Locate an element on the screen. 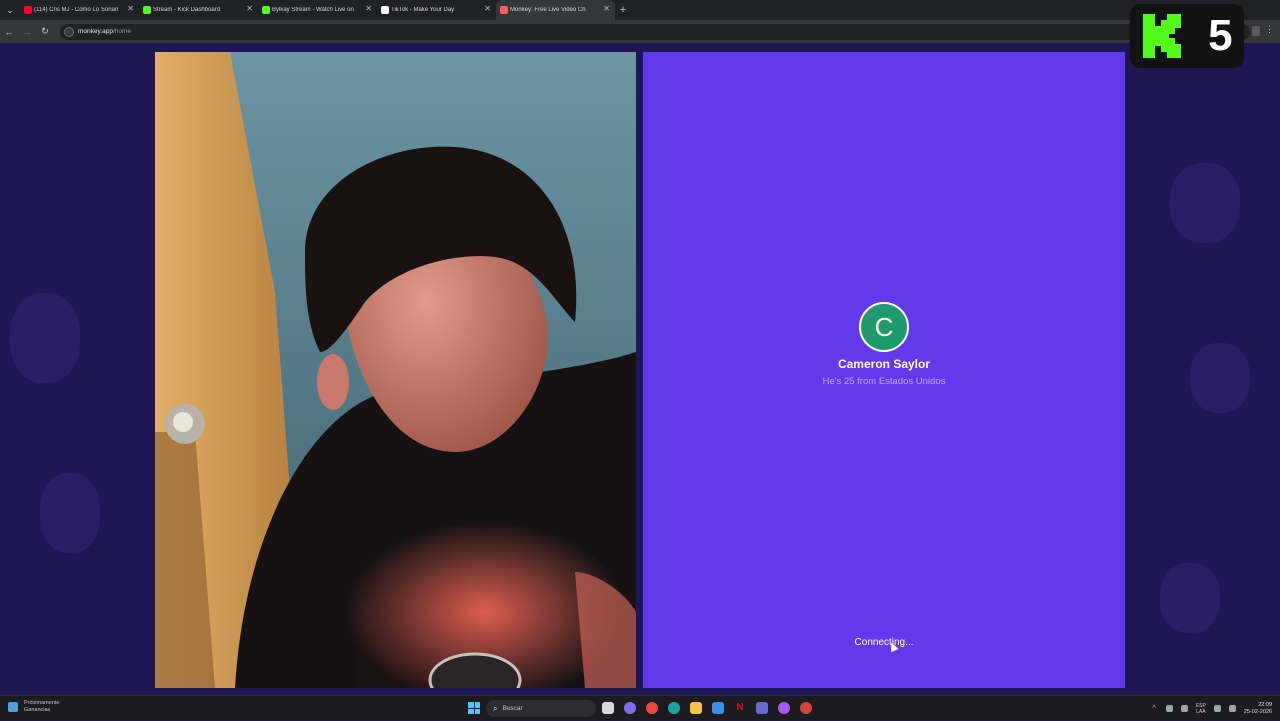  back-icon: ← is located at coordinates (9, 32).